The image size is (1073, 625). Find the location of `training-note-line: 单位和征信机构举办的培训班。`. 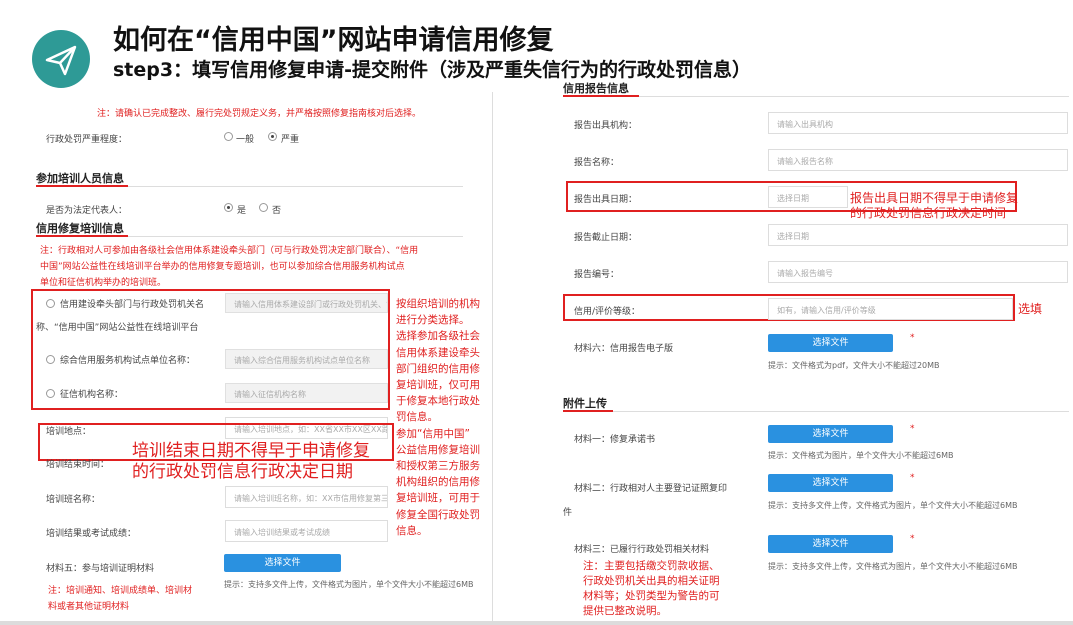

training-note-line: 单位和征信机构举办的培训班。 is located at coordinates (103, 283).